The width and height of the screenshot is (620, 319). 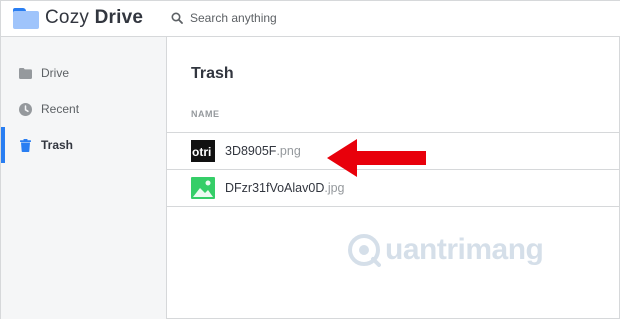 What do you see at coordinates (334, 188) in the screenshot?
I see `file-extension: .jpg` at bounding box center [334, 188].